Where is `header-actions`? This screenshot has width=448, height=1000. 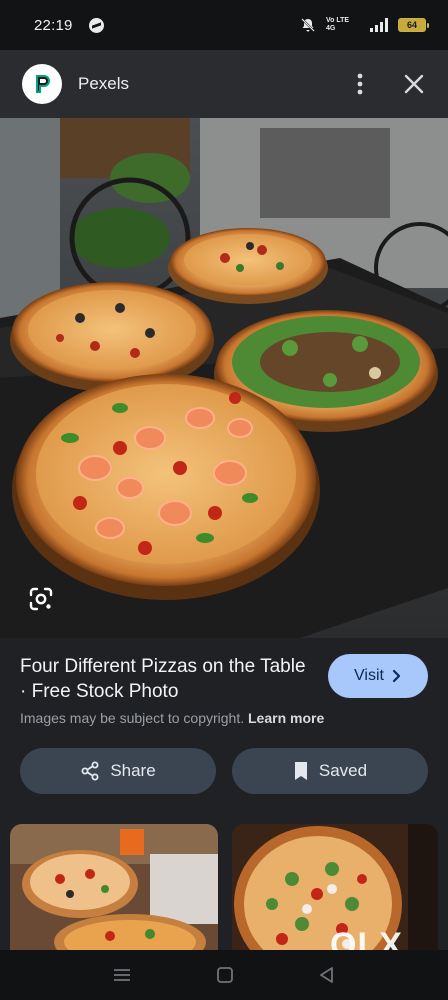 header-actions is located at coordinates (388, 84).